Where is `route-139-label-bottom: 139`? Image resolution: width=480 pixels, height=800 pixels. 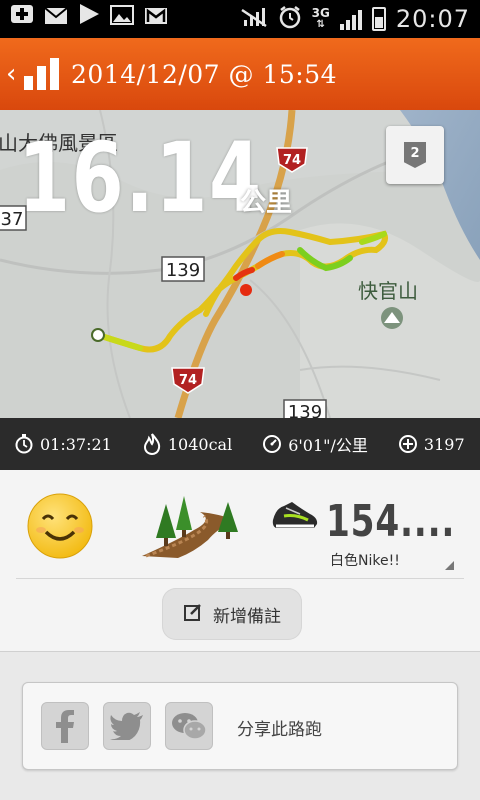 route-139-label-bottom: 139 is located at coordinates (305, 408).